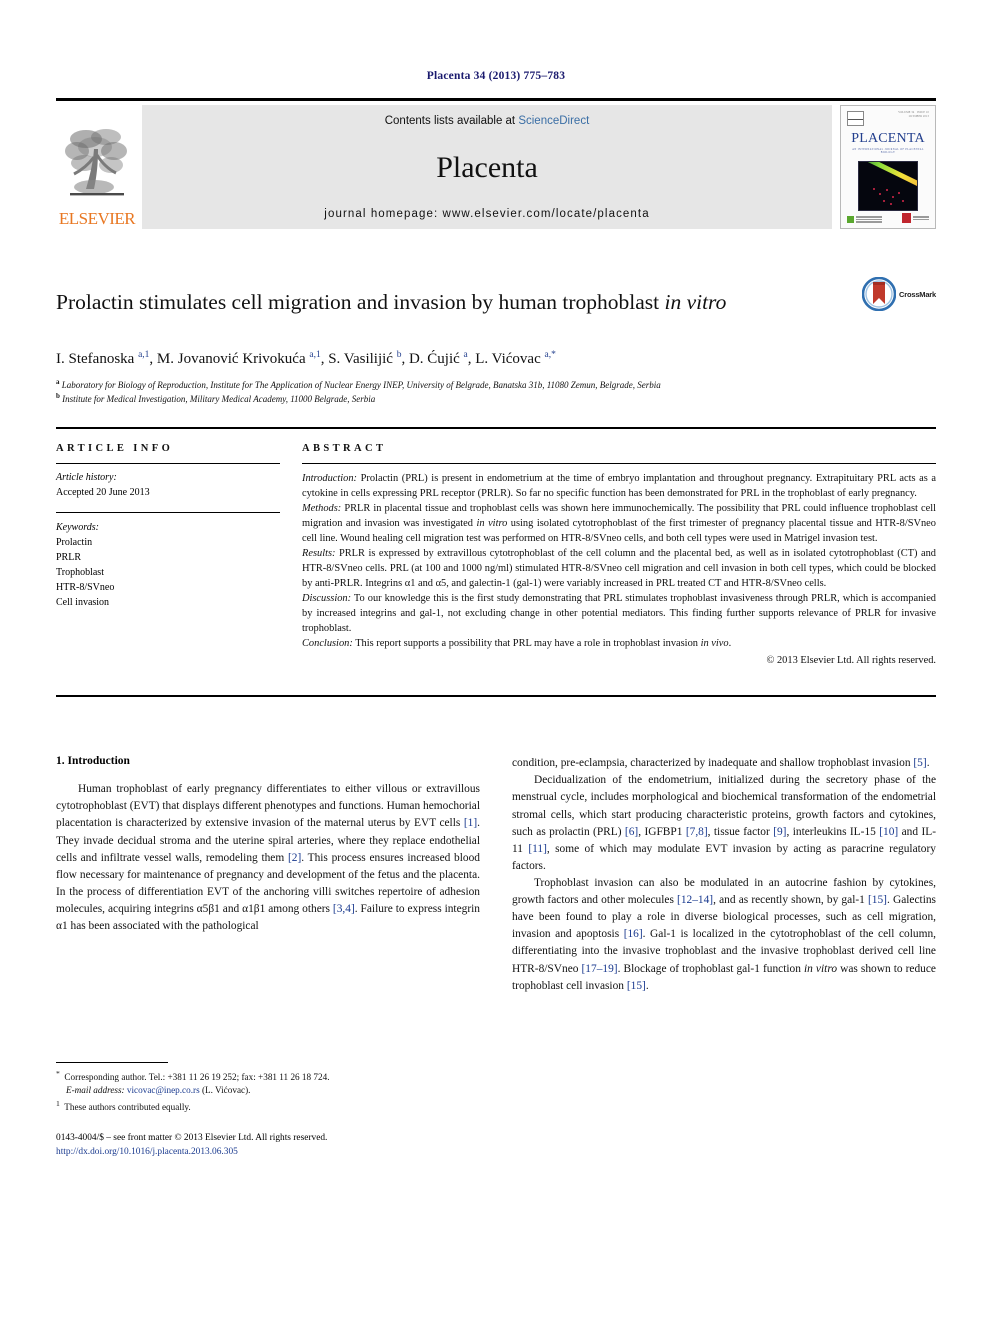 The width and height of the screenshot is (992, 1323). Describe the element at coordinates (80, 573) in the screenshot. I see `keyword-item: Trophoblast` at that location.